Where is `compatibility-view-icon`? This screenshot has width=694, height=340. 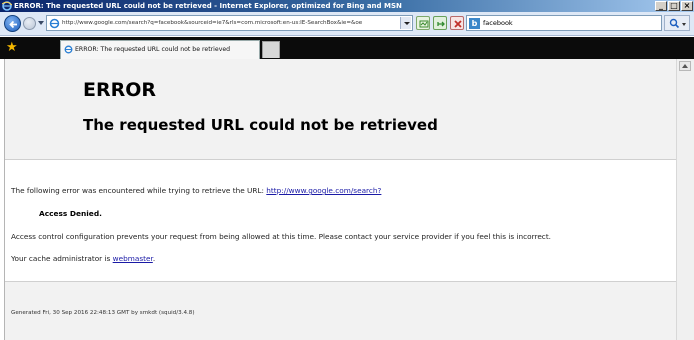 compatibility-view-icon is located at coordinates (424, 24).